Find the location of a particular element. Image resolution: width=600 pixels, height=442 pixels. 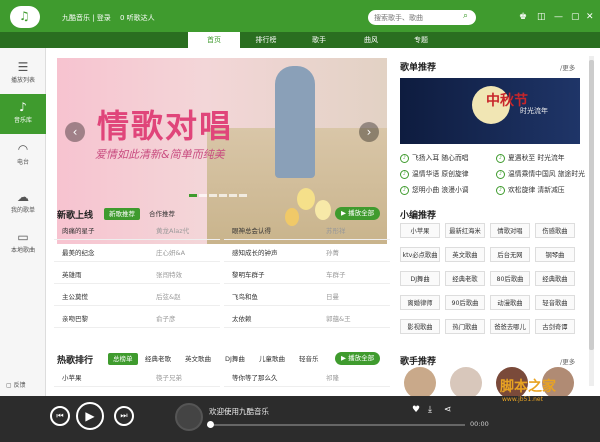

close-icon: ✕ is located at coordinates (590, 17).